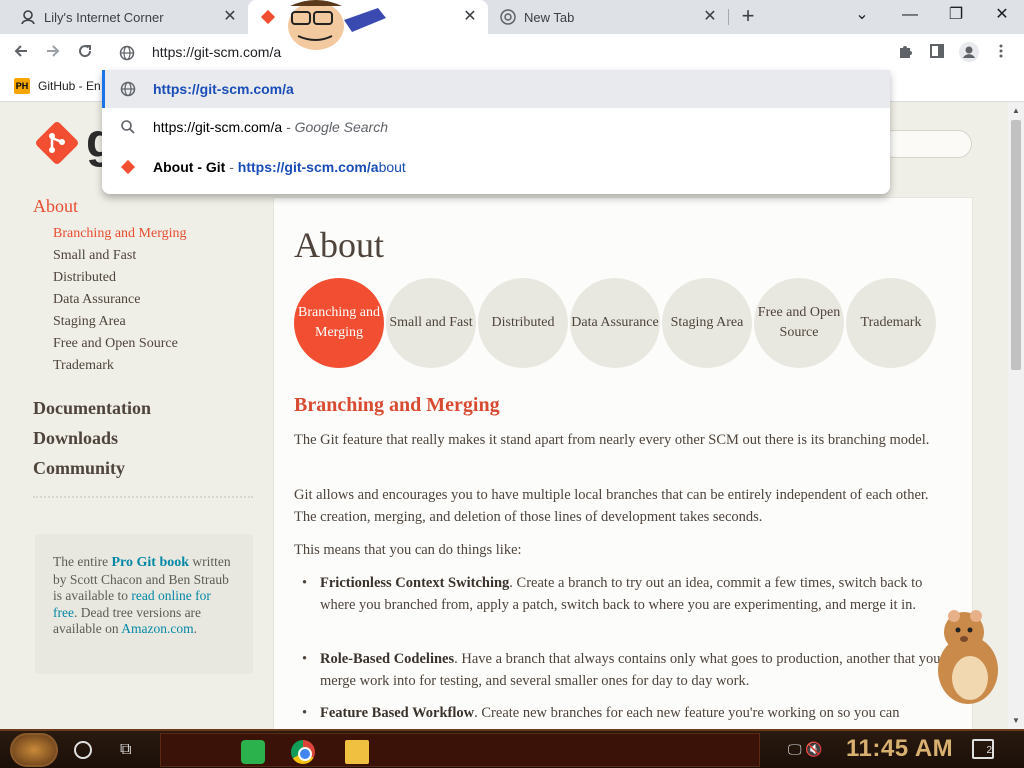  I want to click on page-scrollbar: ▲ ▼, so click(1016, 415).